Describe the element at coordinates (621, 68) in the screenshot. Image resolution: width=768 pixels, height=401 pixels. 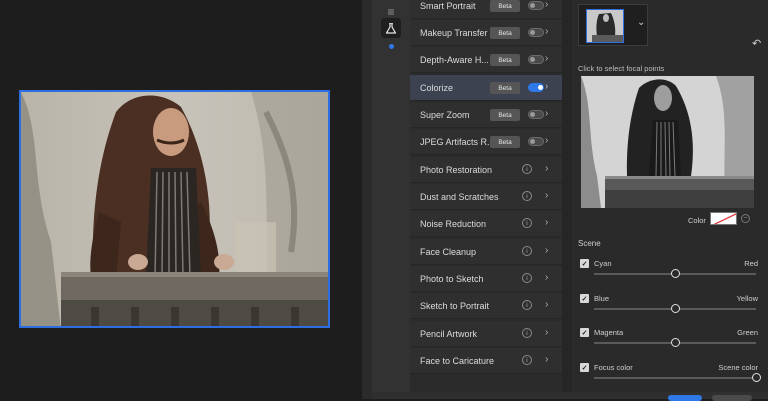
I see `focal-points-caption: Click to select focal points` at that location.